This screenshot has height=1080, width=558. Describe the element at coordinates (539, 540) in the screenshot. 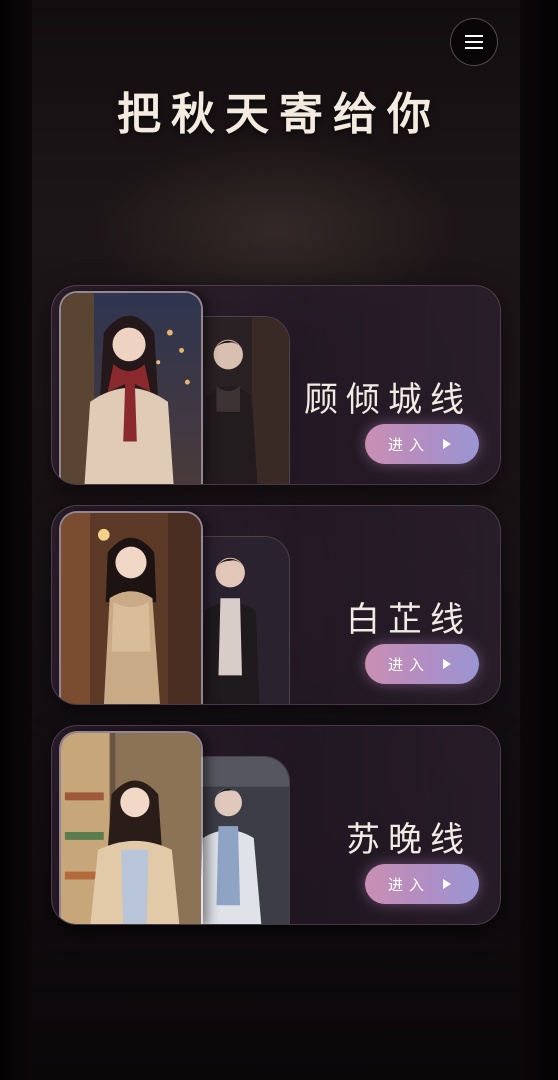

I see `right-margin` at that location.